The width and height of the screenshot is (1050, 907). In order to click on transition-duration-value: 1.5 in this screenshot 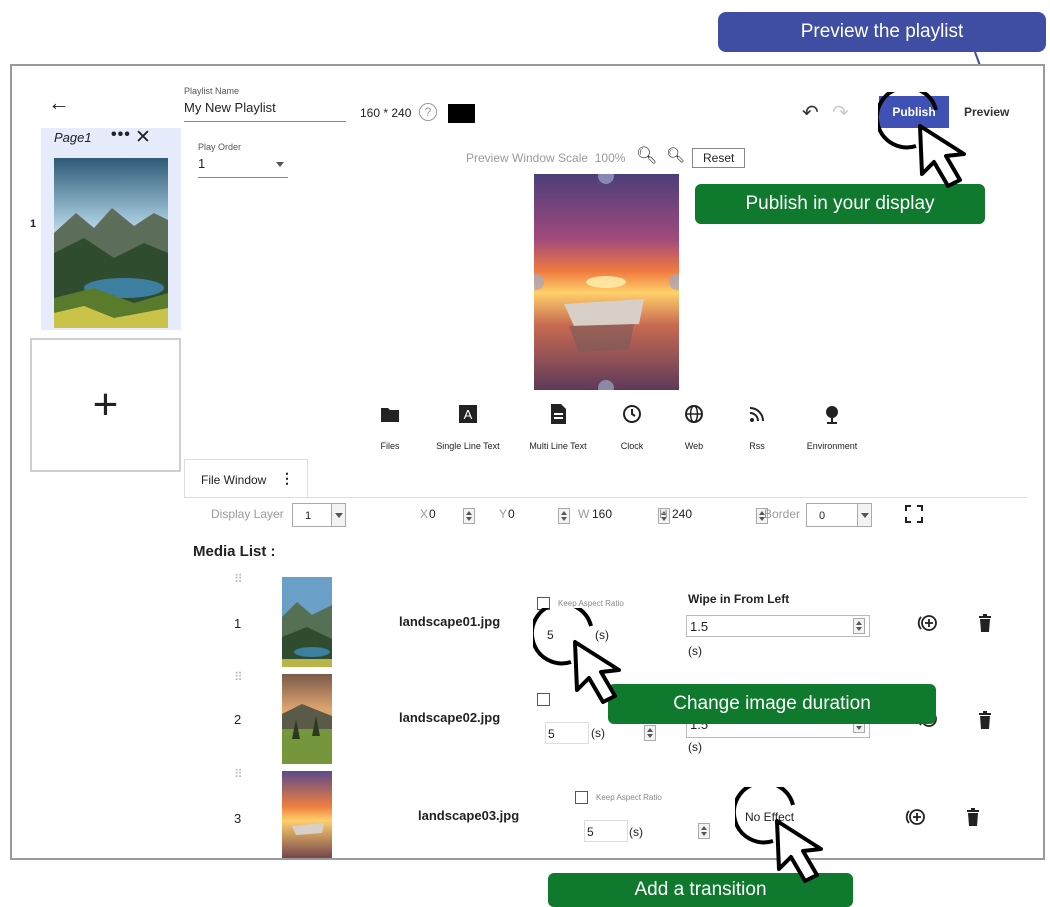, I will do `click(699, 626)`.